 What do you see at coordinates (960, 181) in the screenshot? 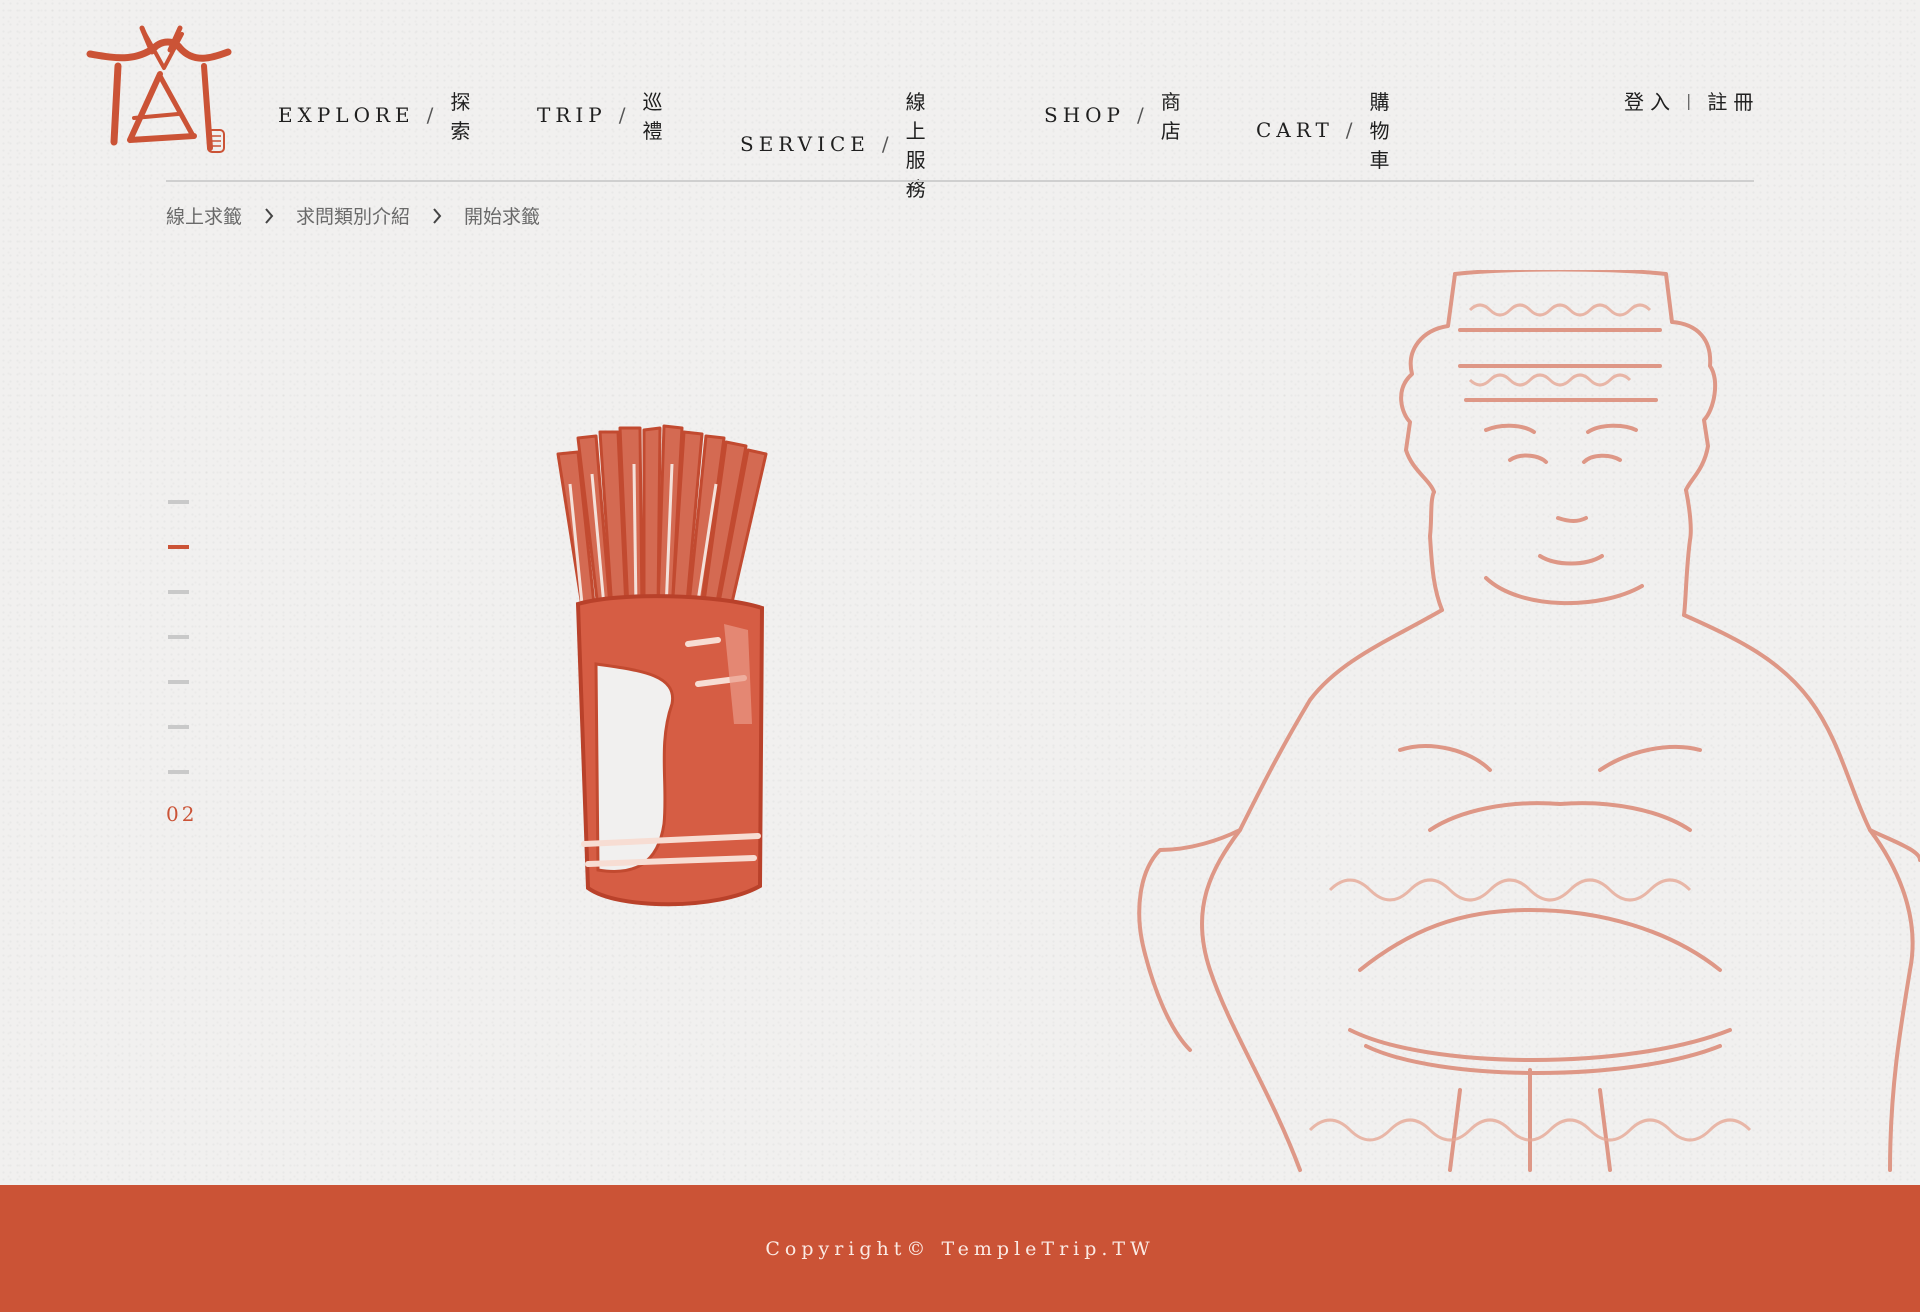
I see `header-divider` at bounding box center [960, 181].